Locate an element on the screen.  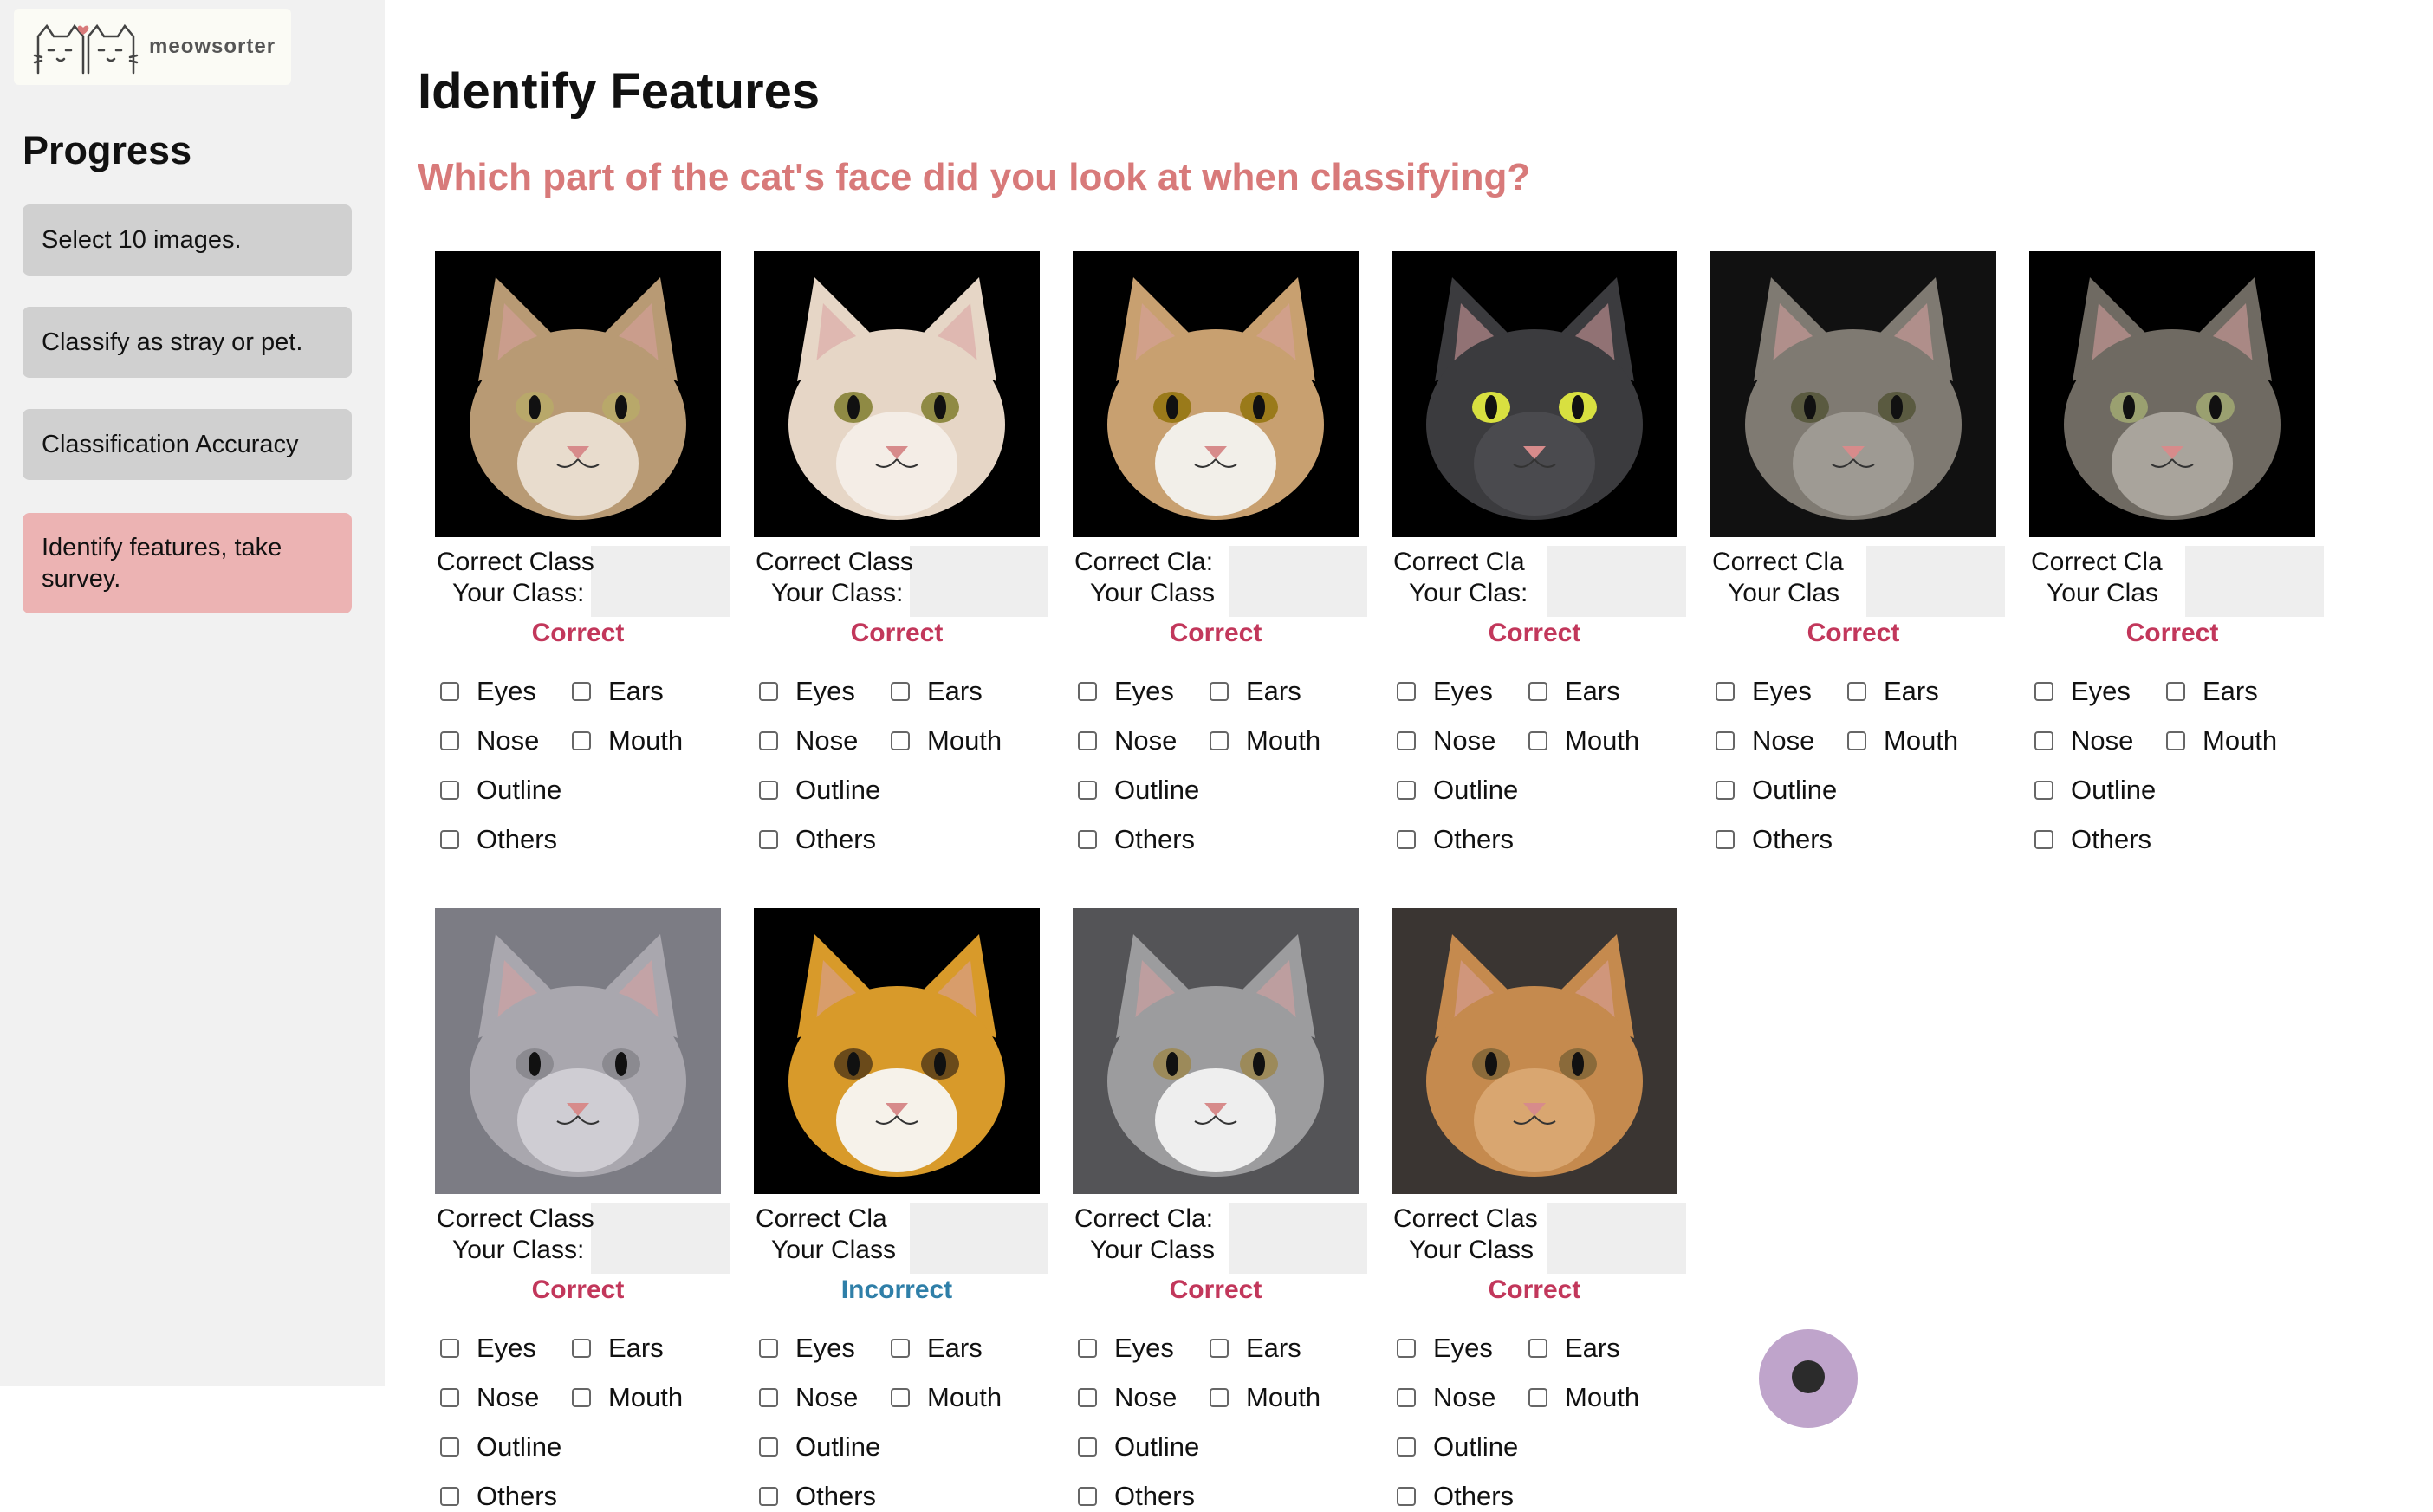
step-select-images: Select 10 images. is located at coordinates (187, 240).